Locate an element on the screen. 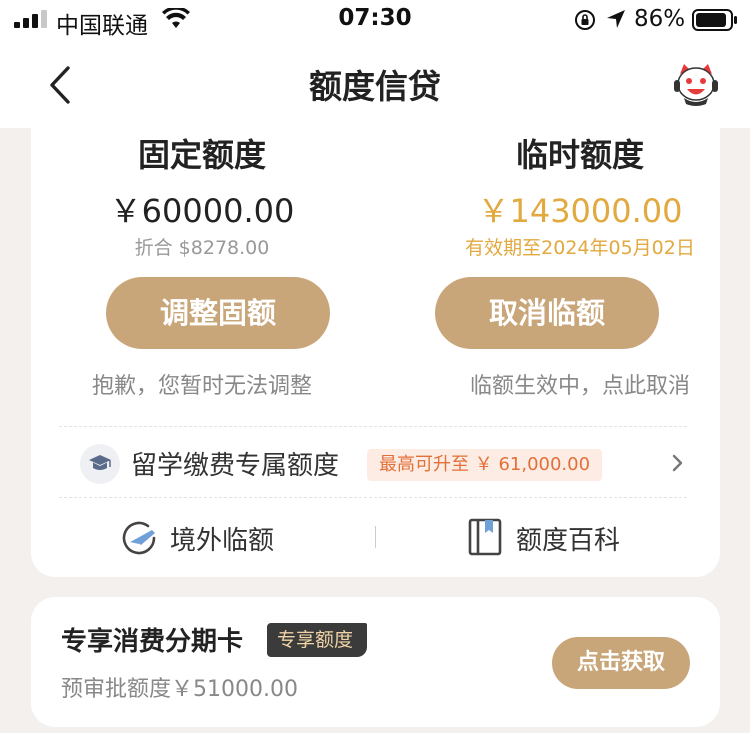 This screenshot has width=750, height=733. max-limit-badge: 最高可升至 ￥ 61,000.00 is located at coordinates (485, 465).